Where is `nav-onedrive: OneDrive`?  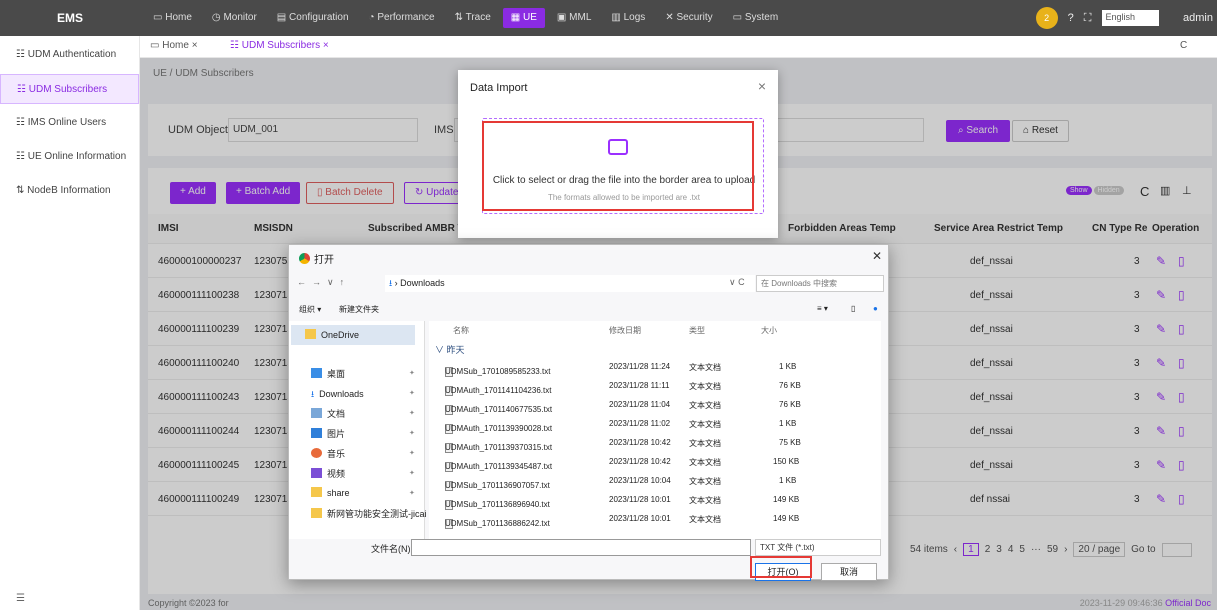
nav-onedrive: OneDrive is located at coordinates (353, 335).